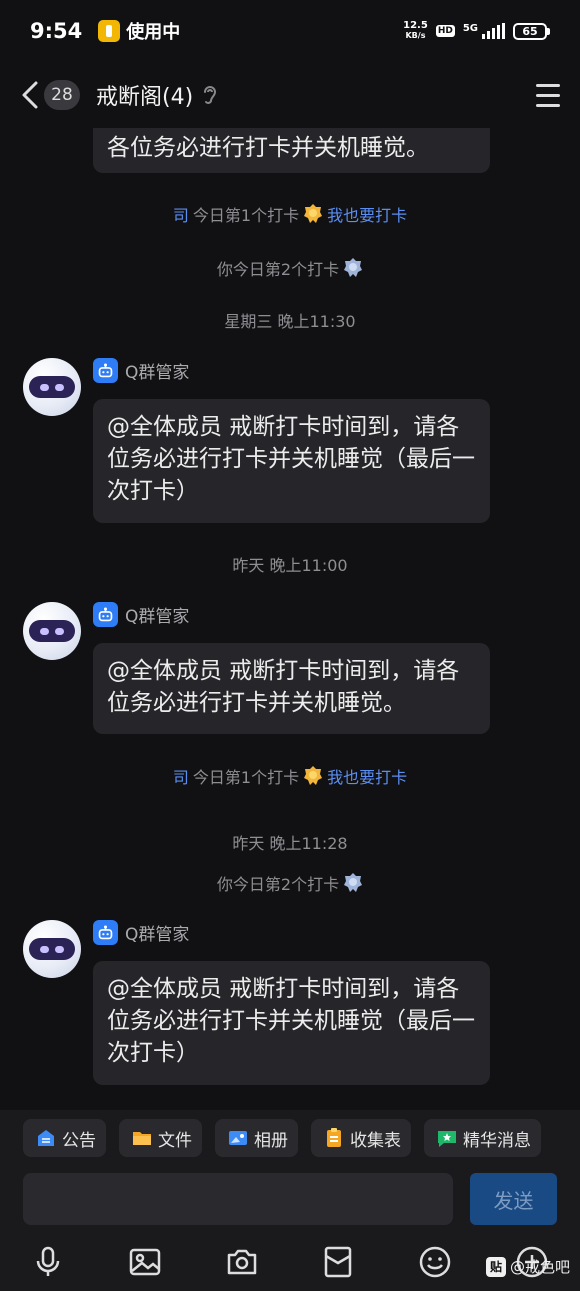 This screenshot has width=580, height=1291. What do you see at coordinates (527, 1266) in the screenshot?
I see `watermark: 贴 @戒色吧` at bounding box center [527, 1266].